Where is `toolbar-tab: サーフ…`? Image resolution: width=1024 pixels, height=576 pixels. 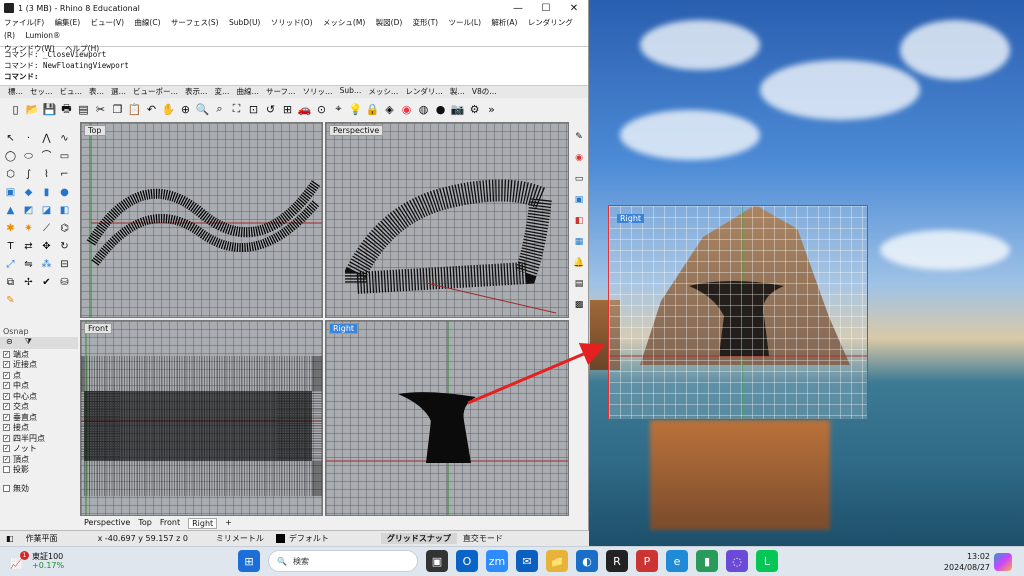 toolbar-tab: サーフ… is located at coordinates (281, 92).